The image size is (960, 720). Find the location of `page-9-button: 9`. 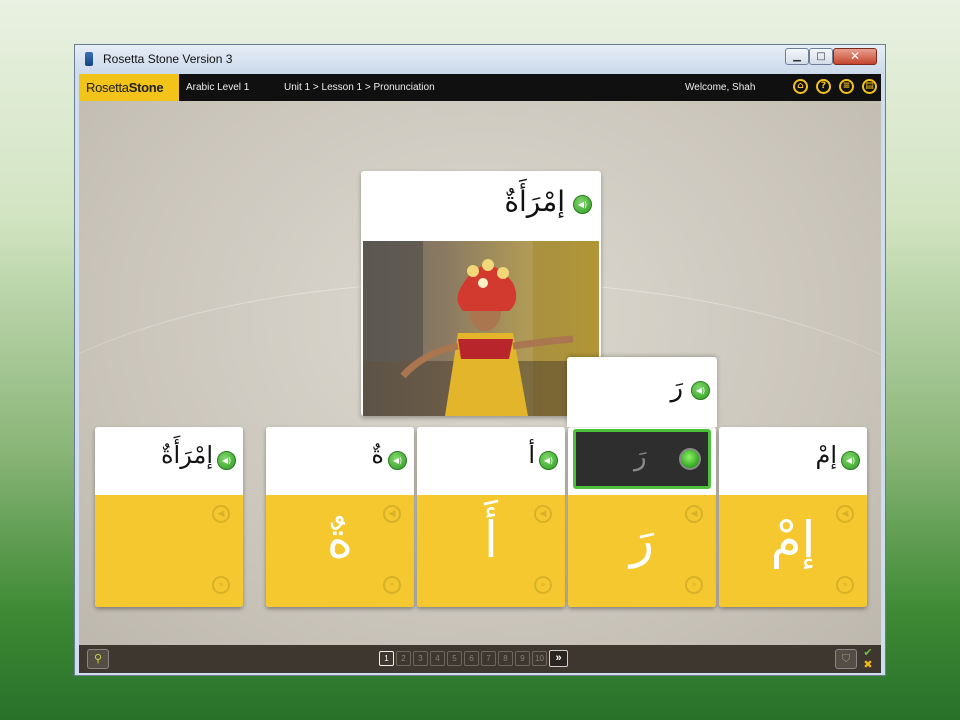

page-9-button: 9 is located at coordinates (522, 658).